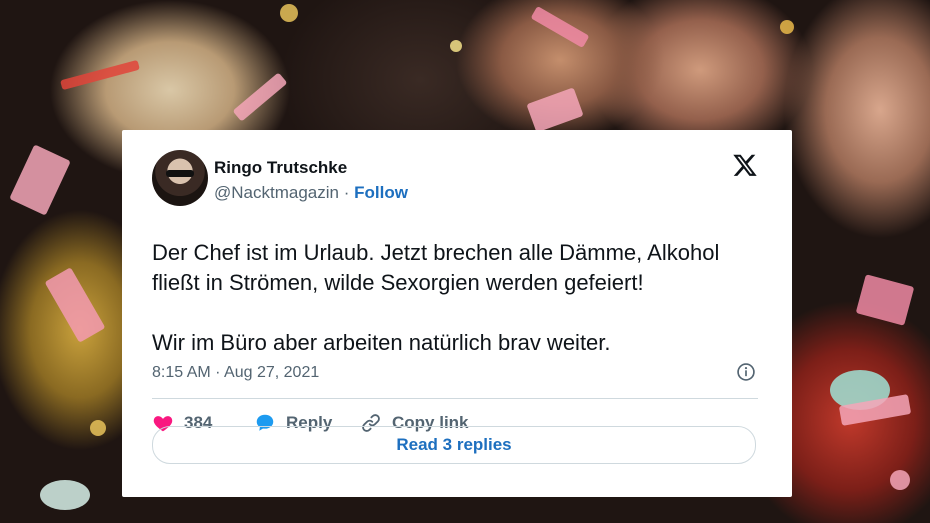 This screenshot has height=523, width=930. Describe the element at coordinates (276, 192) in the screenshot. I see `author-handle: @Nacktmagazin` at that location.